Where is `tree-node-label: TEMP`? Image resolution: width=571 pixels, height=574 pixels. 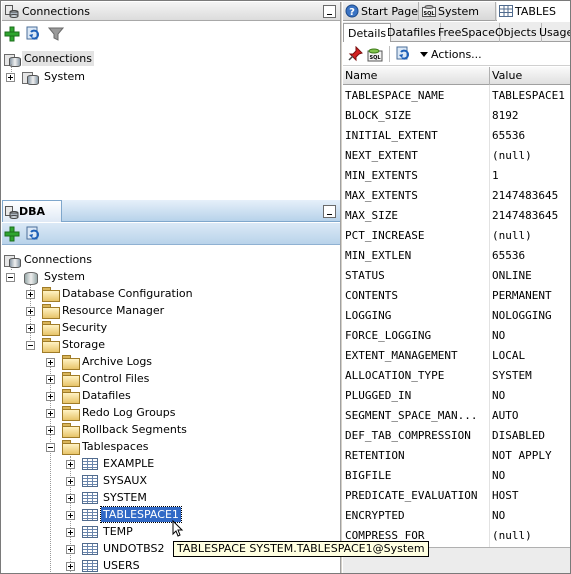 tree-node-label: TEMP is located at coordinates (118, 531).